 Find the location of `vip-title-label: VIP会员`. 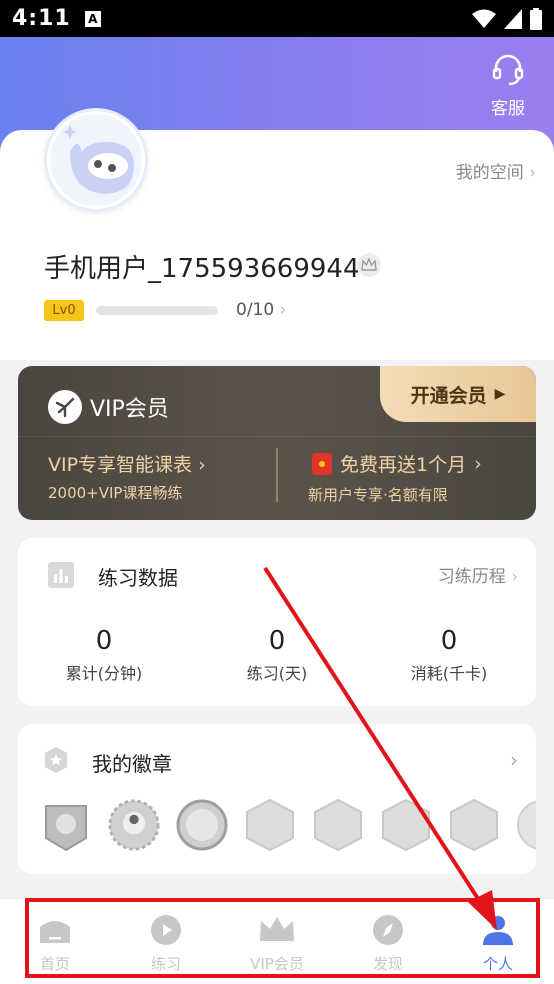

vip-title-label: VIP会员 is located at coordinates (129, 409).